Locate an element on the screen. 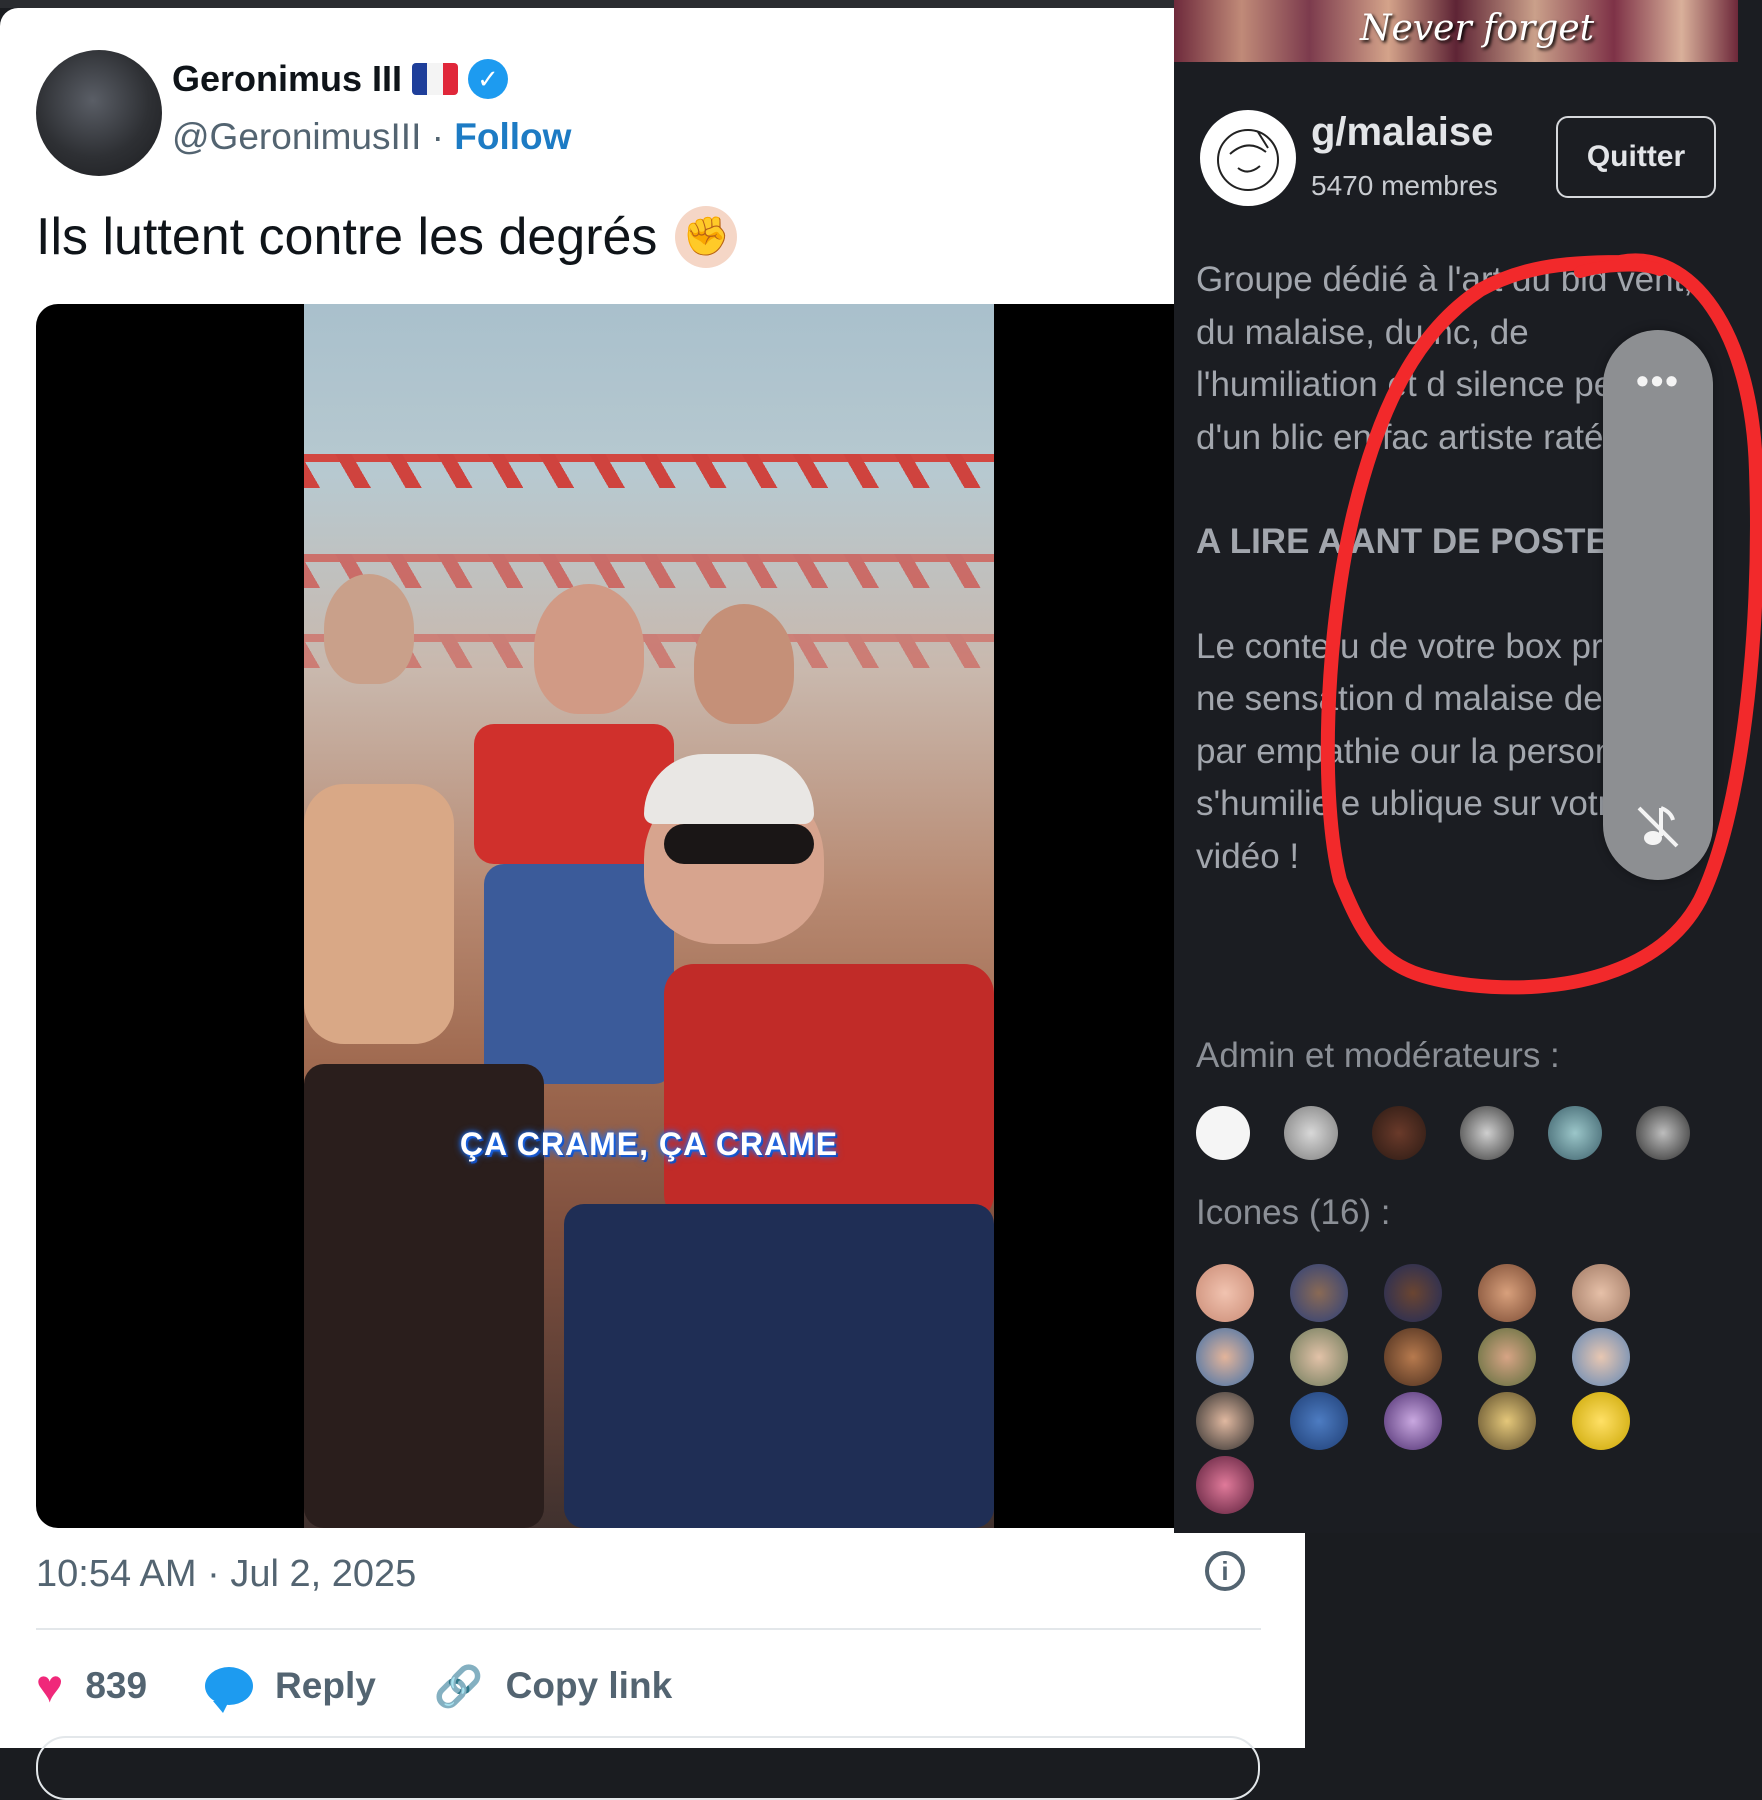 The image size is (1762, 1800). music-off-icon is located at coordinates (1658, 827).